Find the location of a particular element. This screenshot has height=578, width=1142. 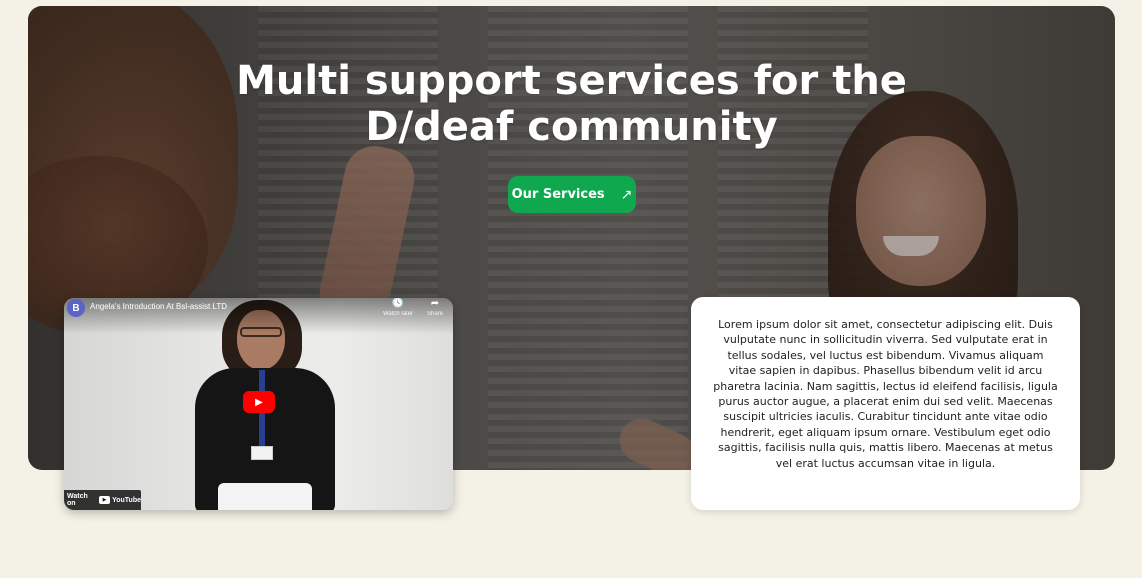

watch-on-label: Watch on is located at coordinates (77, 500).